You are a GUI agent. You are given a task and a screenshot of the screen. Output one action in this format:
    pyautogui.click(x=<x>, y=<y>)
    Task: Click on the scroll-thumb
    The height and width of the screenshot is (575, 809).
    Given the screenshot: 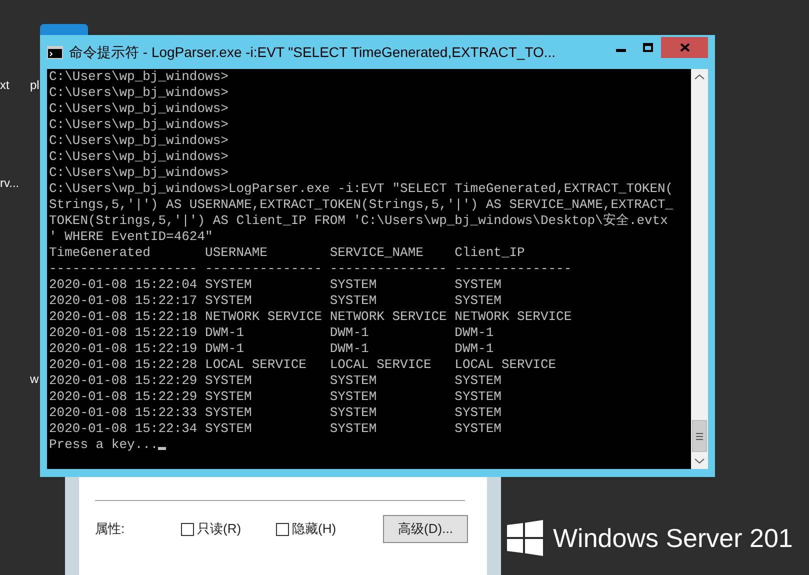 What is the action you would take?
    pyautogui.click(x=699, y=436)
    